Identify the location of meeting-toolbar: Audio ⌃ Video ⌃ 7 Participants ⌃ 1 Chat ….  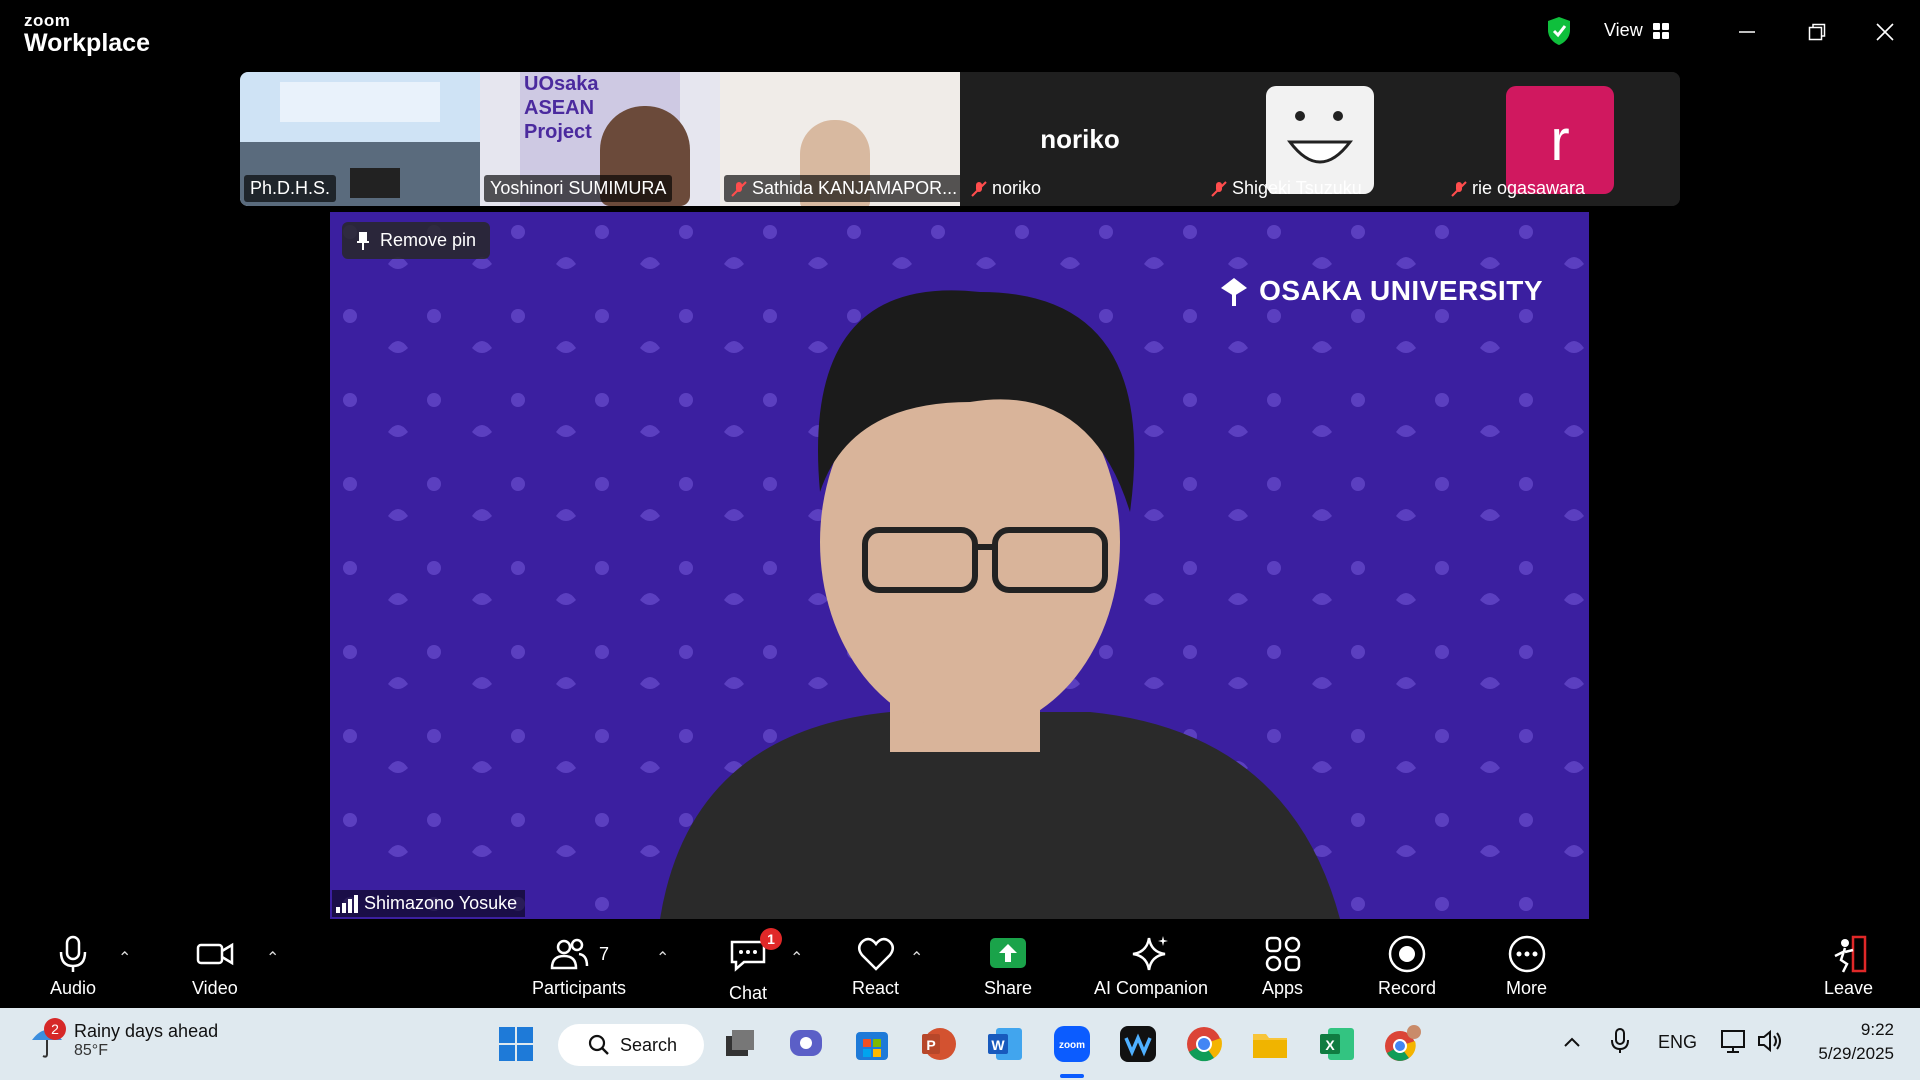
(960, 964).